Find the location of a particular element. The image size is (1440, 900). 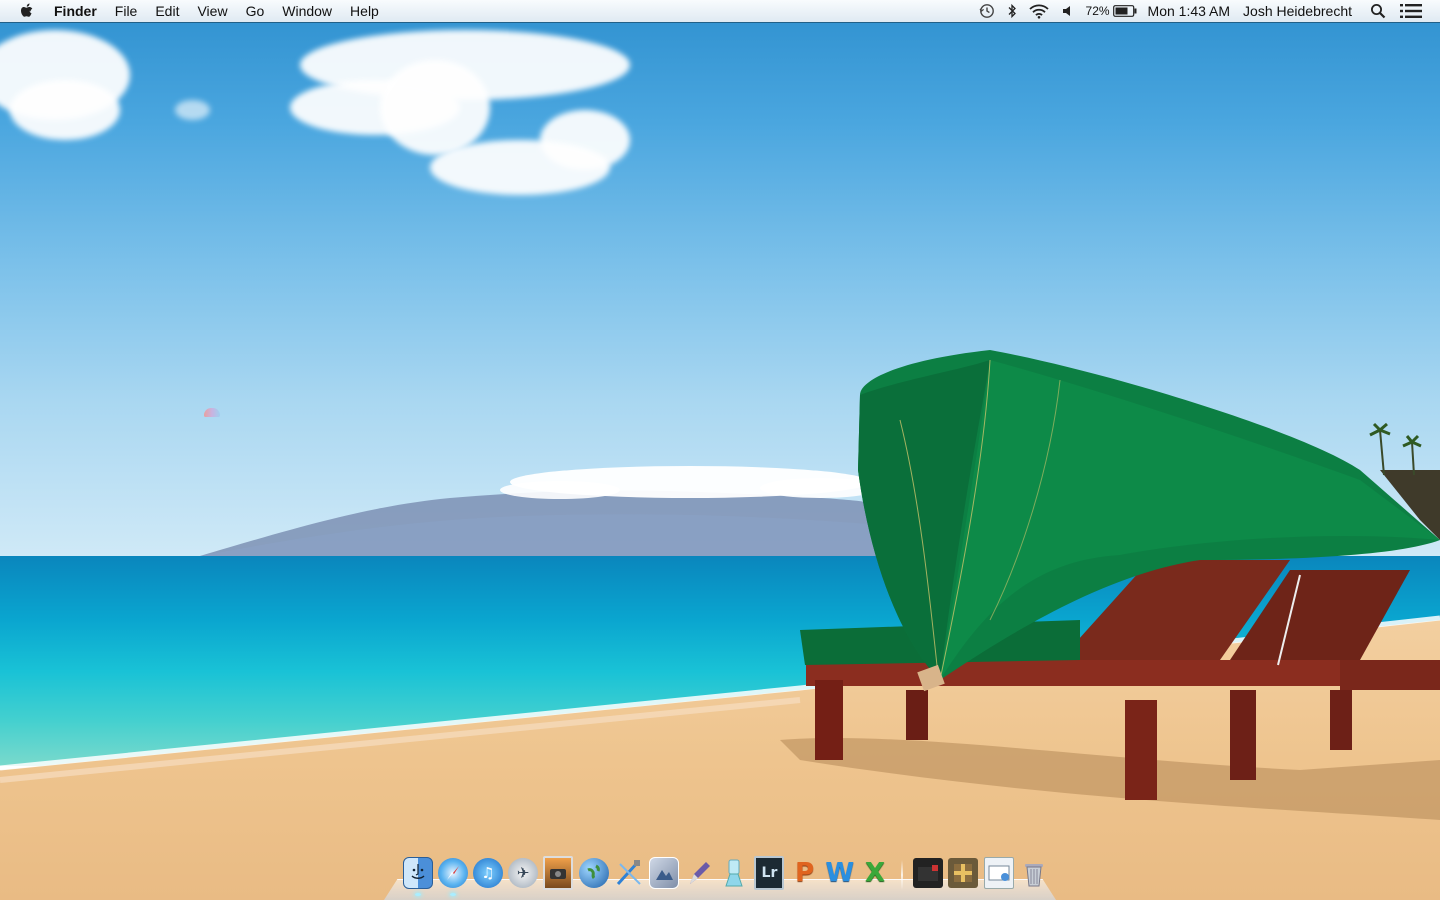

trash-icon is located at coordinates (1034, 873).